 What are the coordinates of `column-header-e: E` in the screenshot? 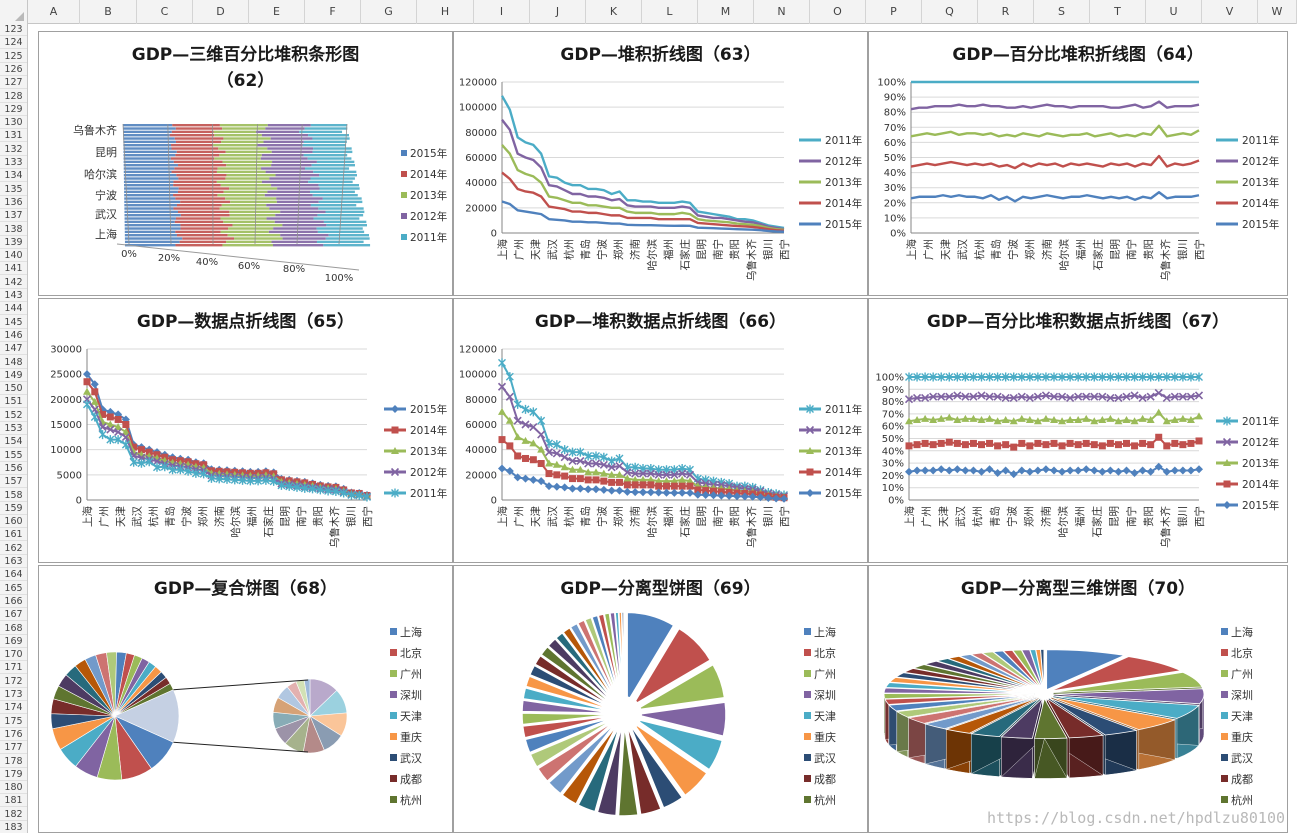 It's located at (277, 12).